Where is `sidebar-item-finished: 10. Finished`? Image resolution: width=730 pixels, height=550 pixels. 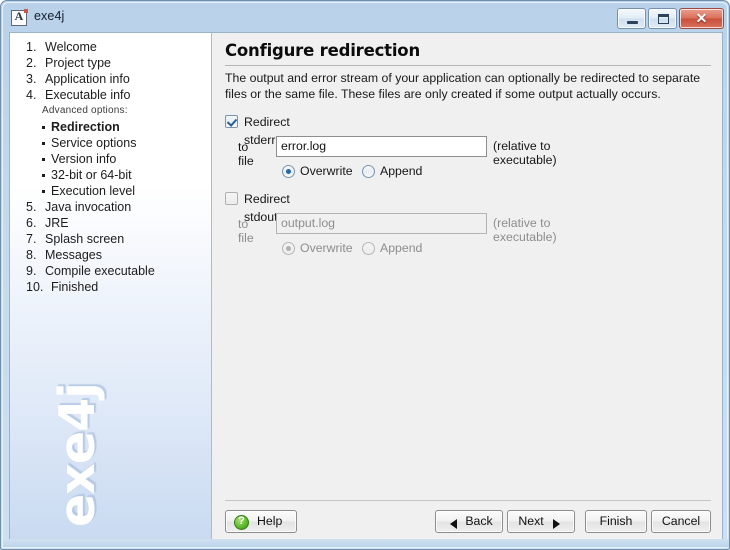 sidebar-item-finished: 10. Finished is located at coordinates (110, 287).